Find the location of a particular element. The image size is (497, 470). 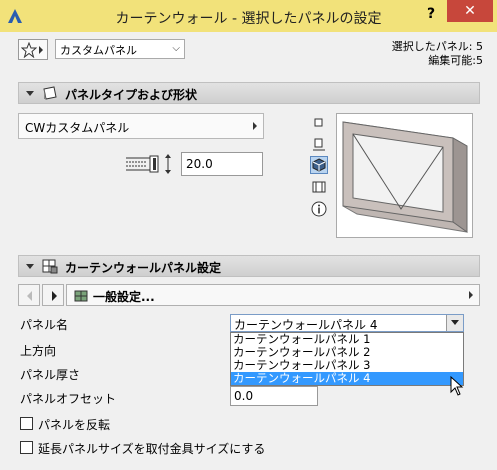

direction-label: 上方向 is located at coordinates (38, 351).